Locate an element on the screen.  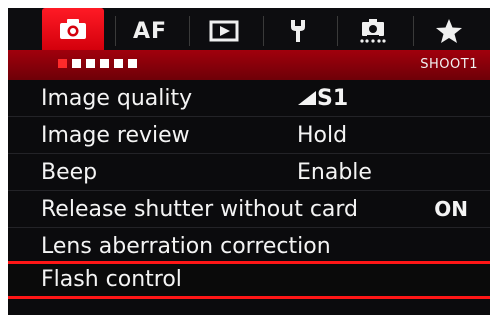
menu-item-release-shutter-without-card: Release shutter without card ON is located at coordinates (249, 209).